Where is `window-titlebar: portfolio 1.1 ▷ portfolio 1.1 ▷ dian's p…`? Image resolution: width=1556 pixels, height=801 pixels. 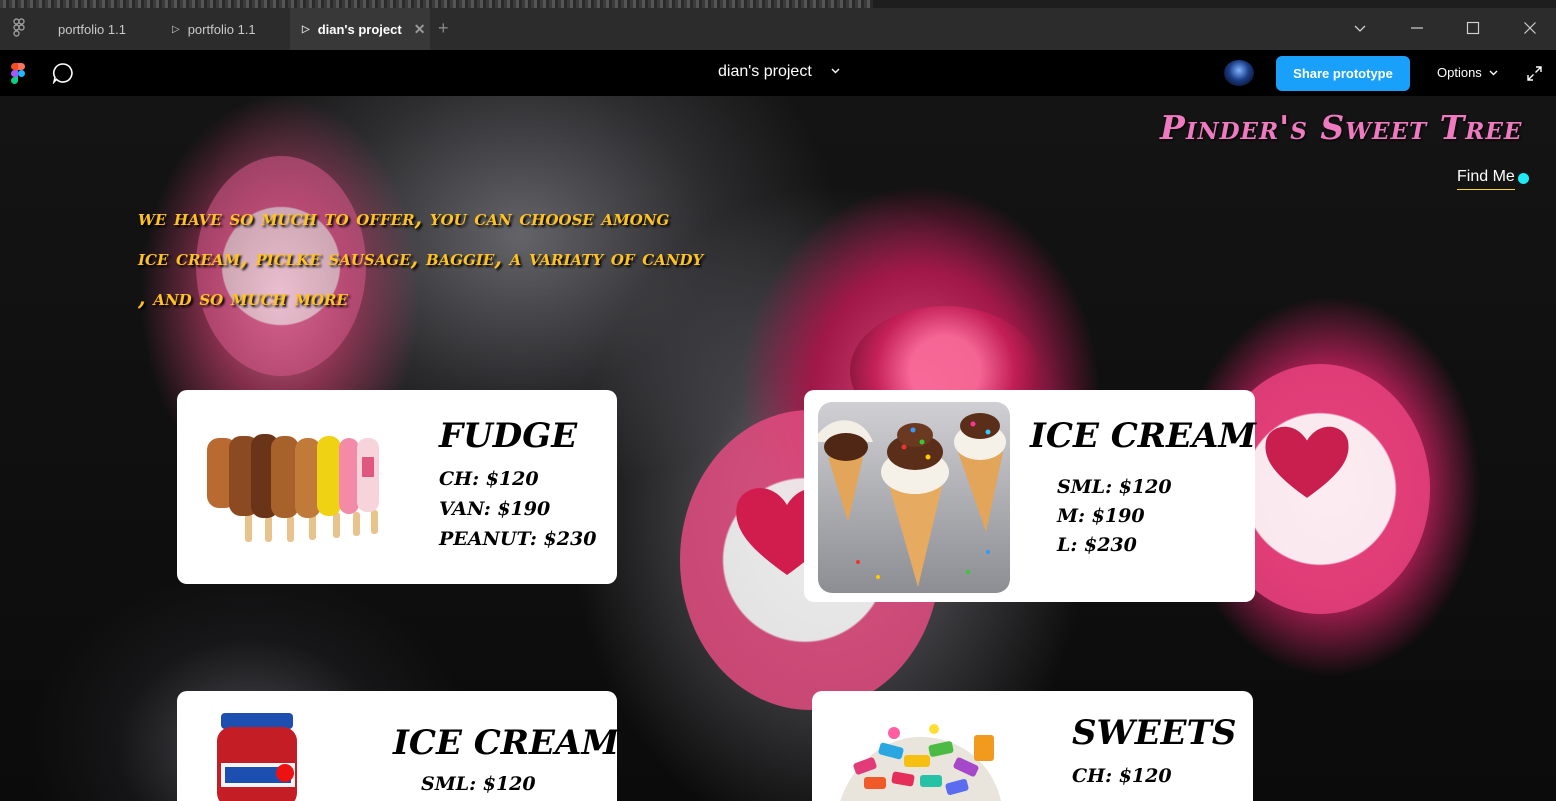
window-titlebar: portfolio 1.1 ▷ portfolio 1.1 ▷ dian's p… is located at coordinates (778, 25).